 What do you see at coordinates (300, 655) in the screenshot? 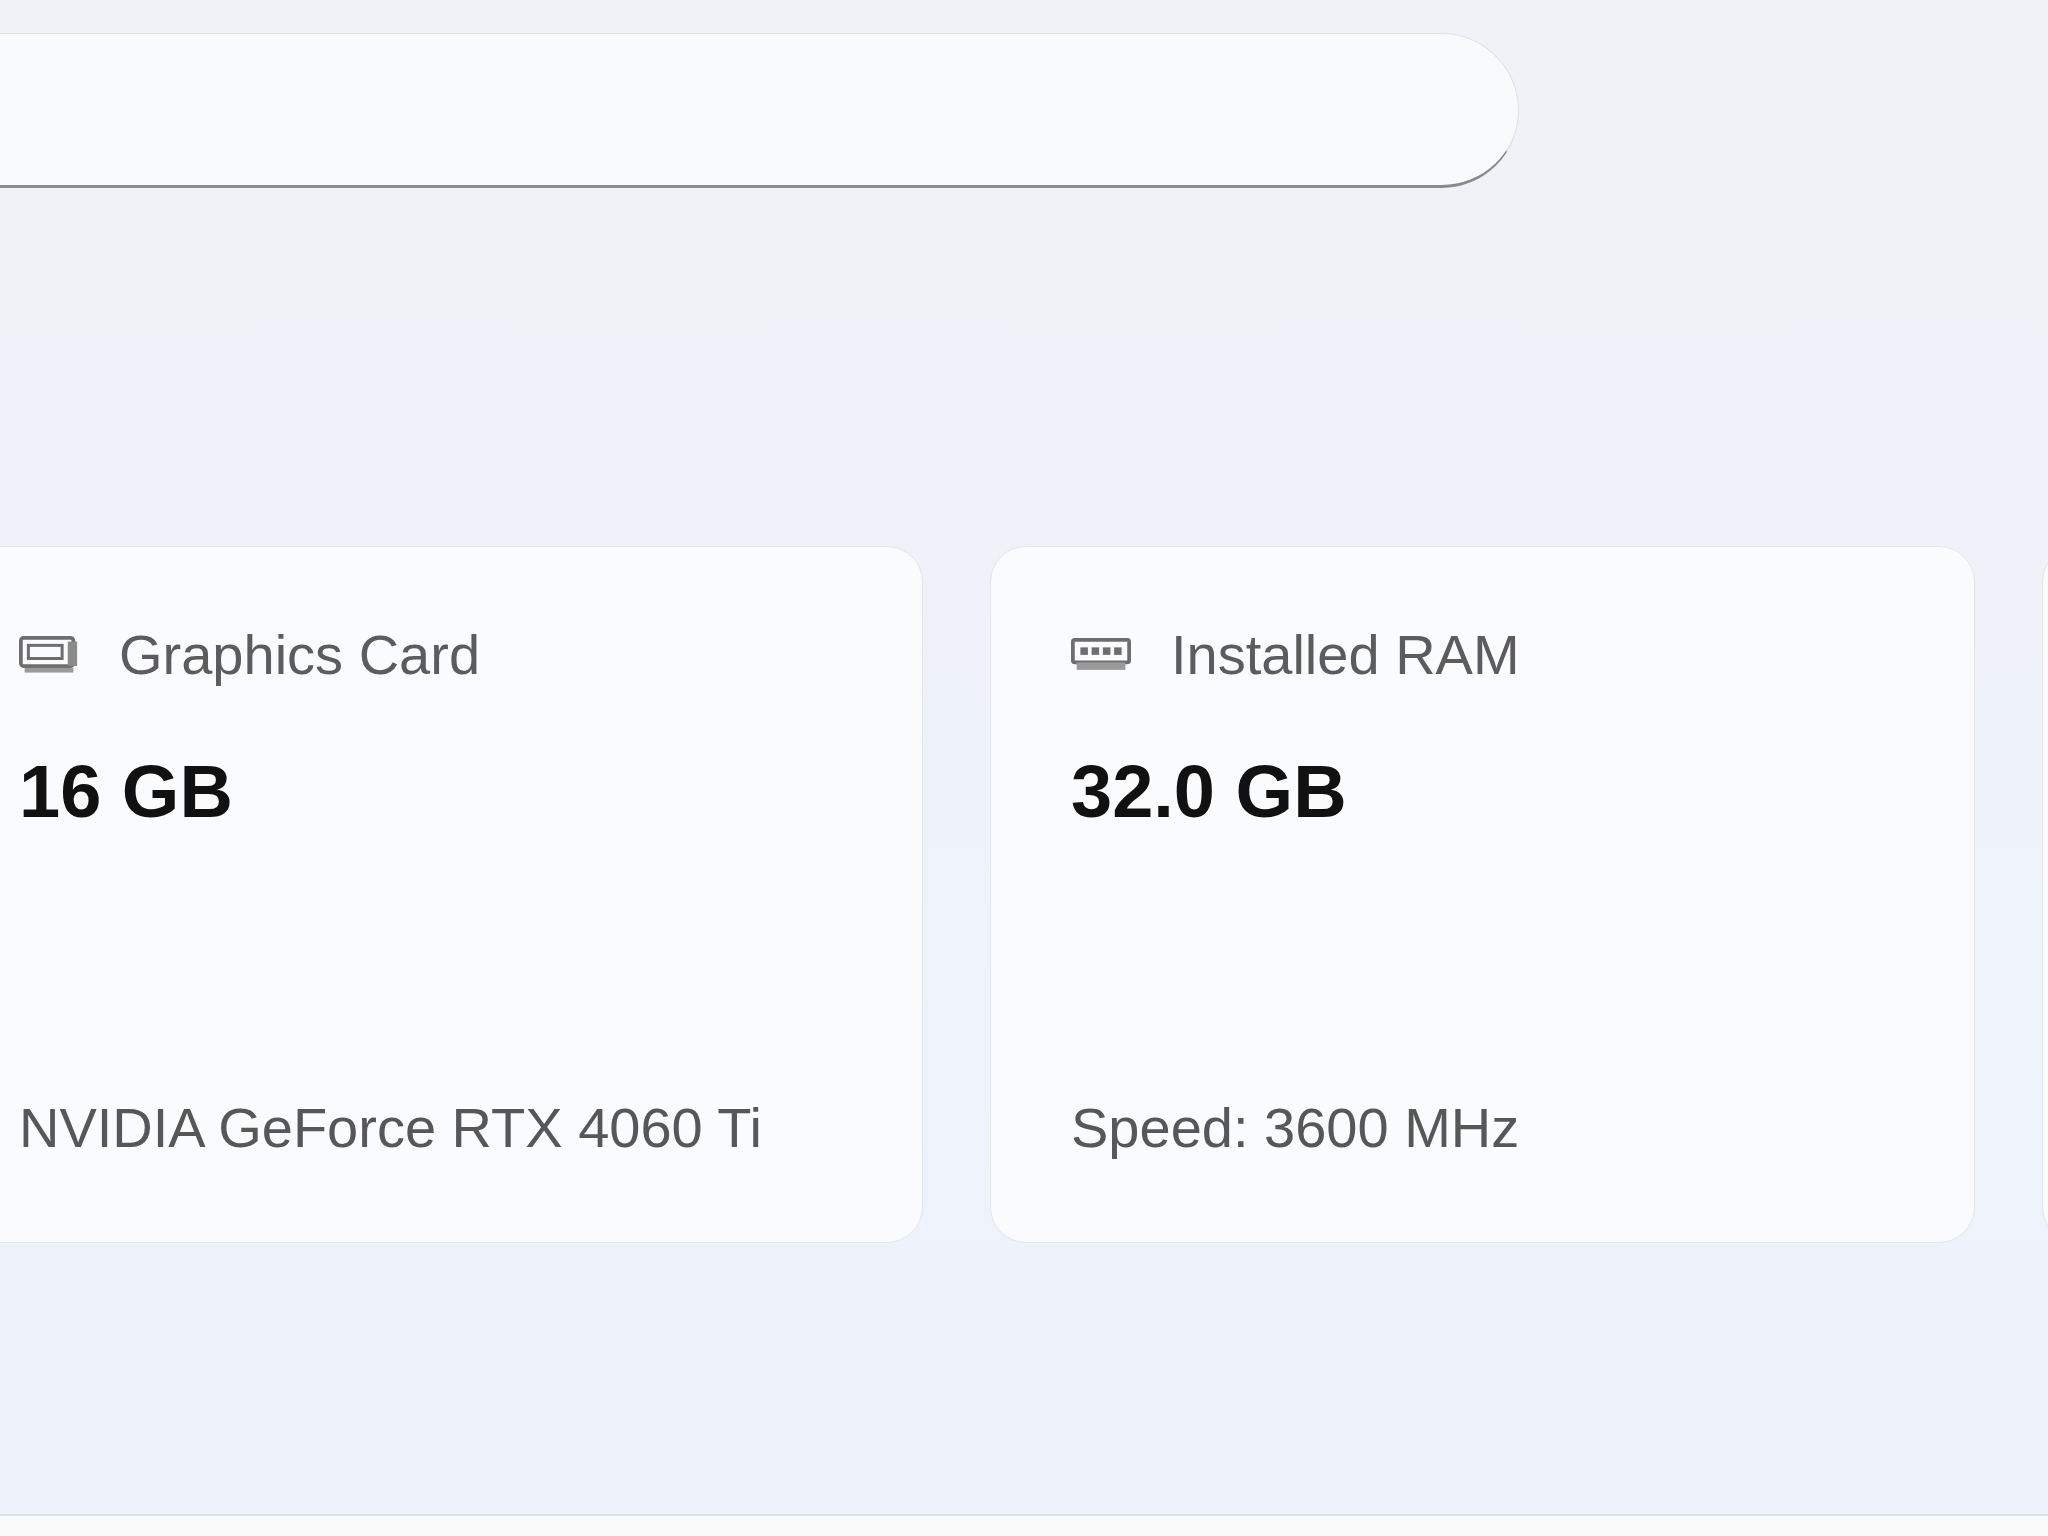
I see `card-label: Graphics Card` at bounding box center [300, 655].